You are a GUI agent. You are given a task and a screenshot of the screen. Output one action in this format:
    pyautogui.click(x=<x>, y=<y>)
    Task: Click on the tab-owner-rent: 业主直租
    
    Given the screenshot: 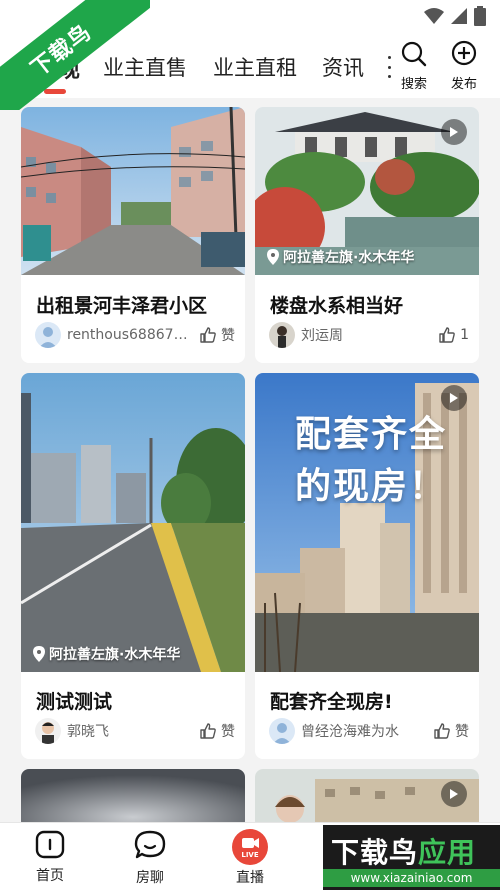 What is the action you would take?
    pyautogui.click(x=255, y=67)
    